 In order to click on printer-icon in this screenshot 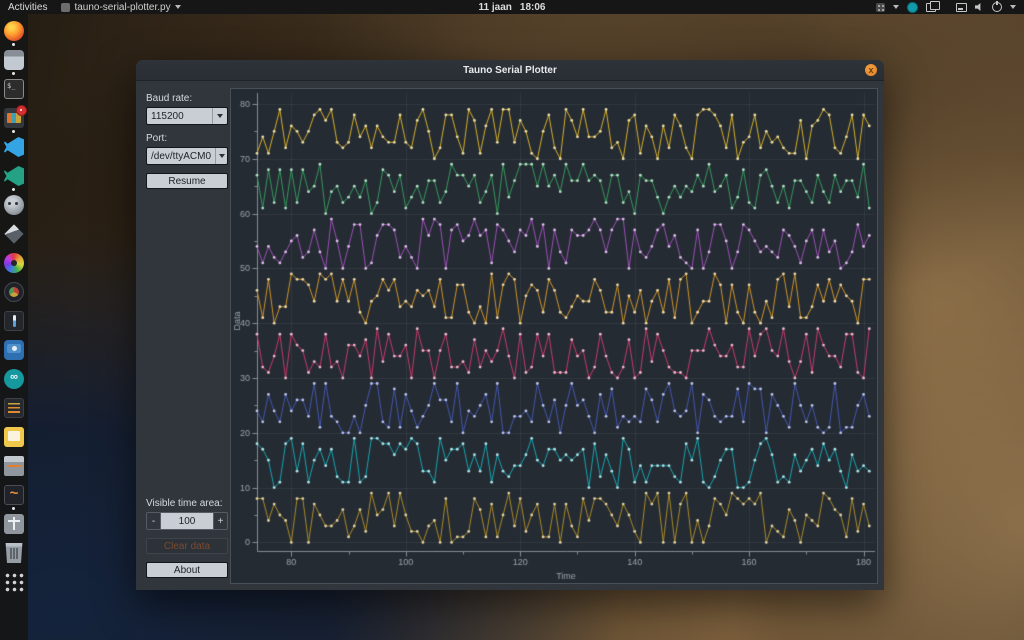, I will do `click(14, 466)`.